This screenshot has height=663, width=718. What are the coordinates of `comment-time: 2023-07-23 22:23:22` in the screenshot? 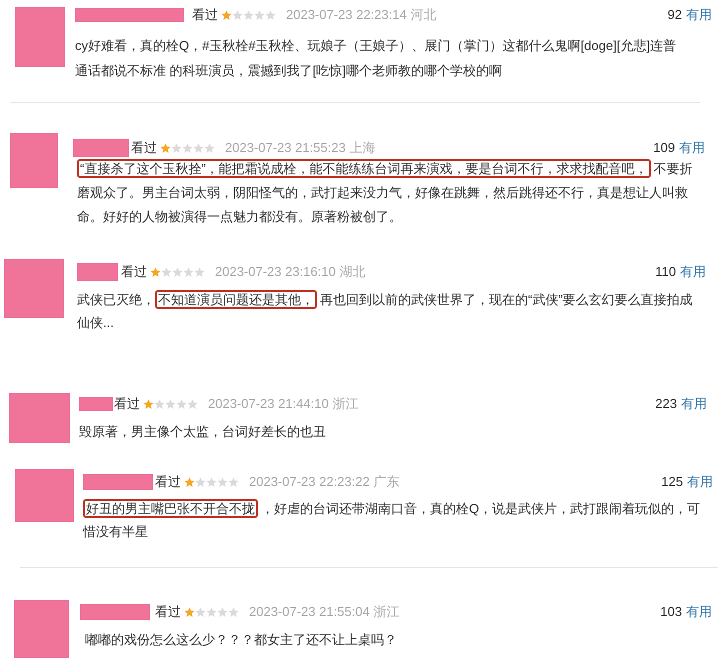 It's located at (309, 482).